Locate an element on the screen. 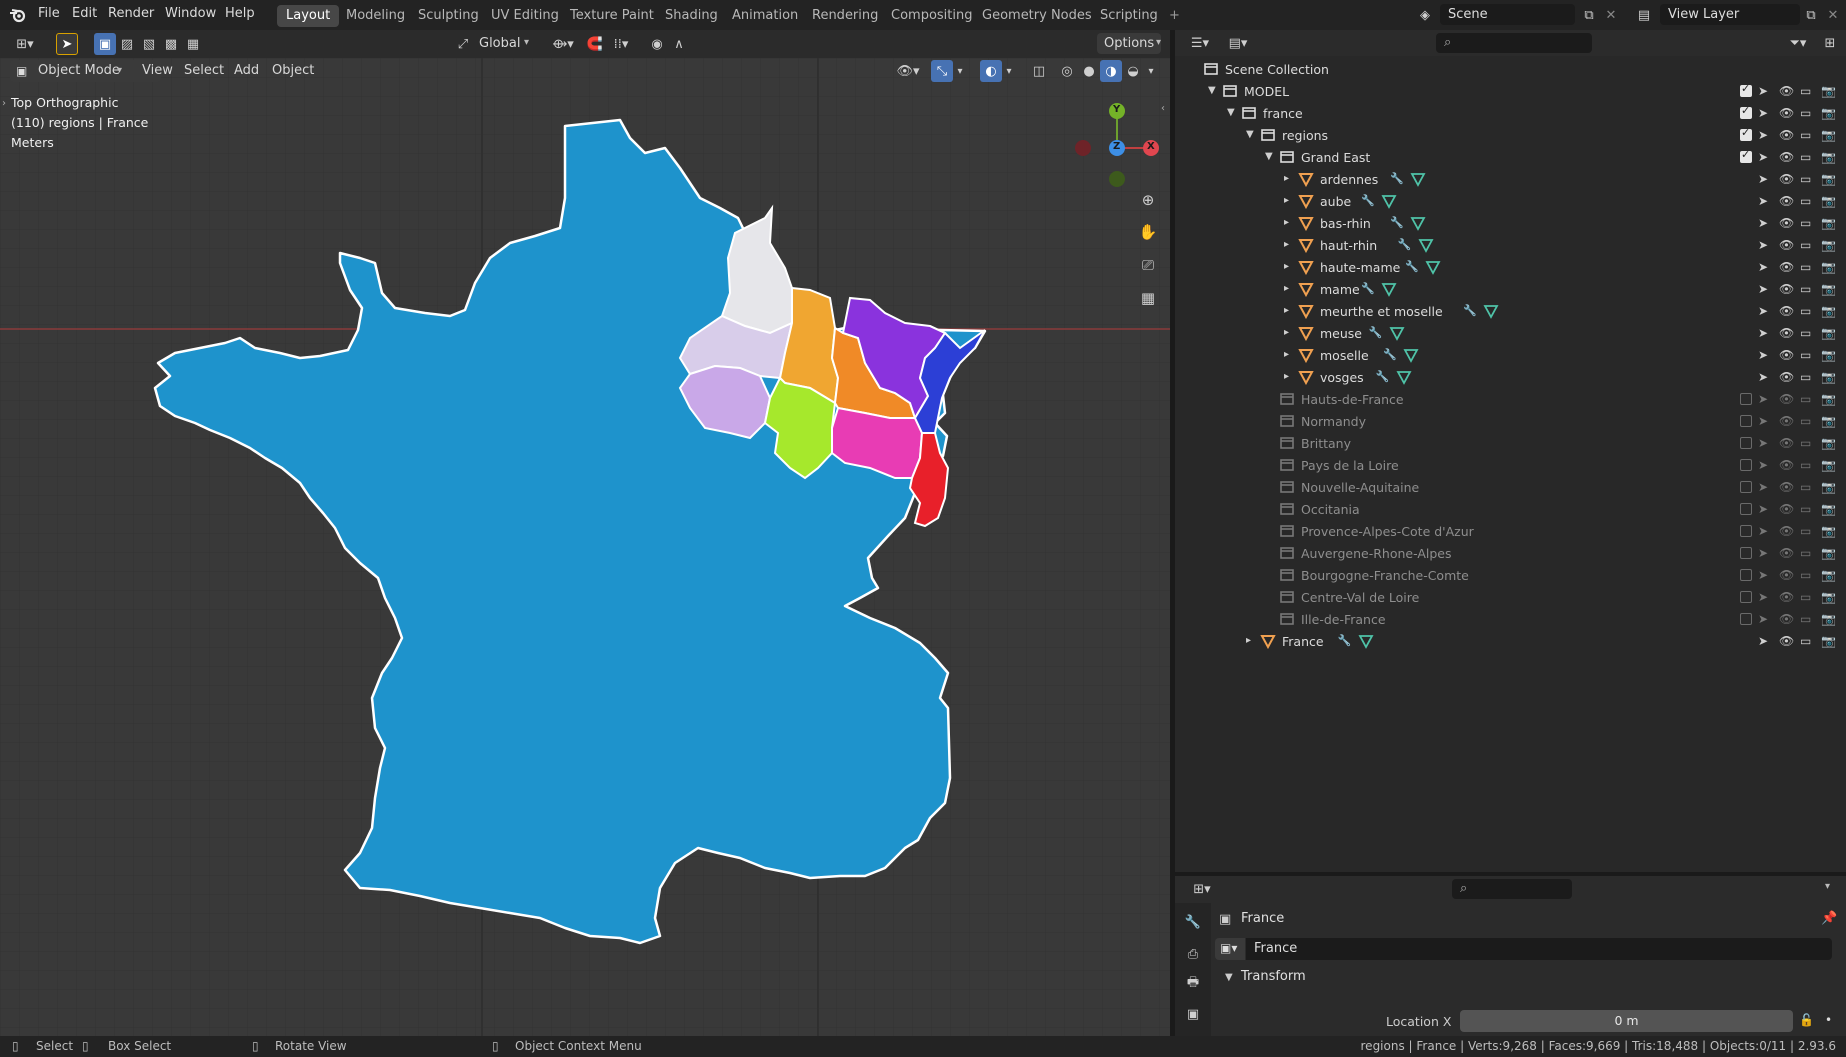  new-scene-icon: ⧉ is located at coordinates (1589, 15).